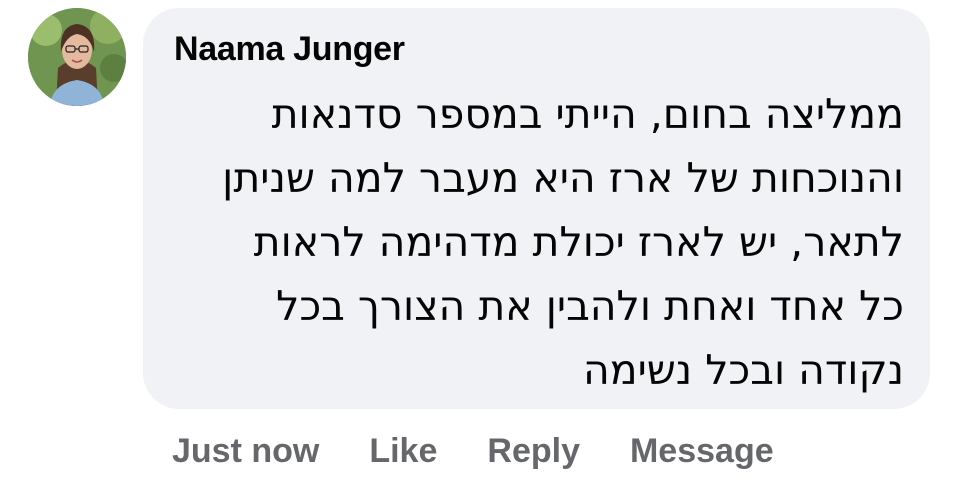 Image resolution: width=960 pixels, height=504 pixels. What do you see at coordinates (245, 451) in the screenshot?
I see `timestamp: Just now` at bounding box center [245, 451].